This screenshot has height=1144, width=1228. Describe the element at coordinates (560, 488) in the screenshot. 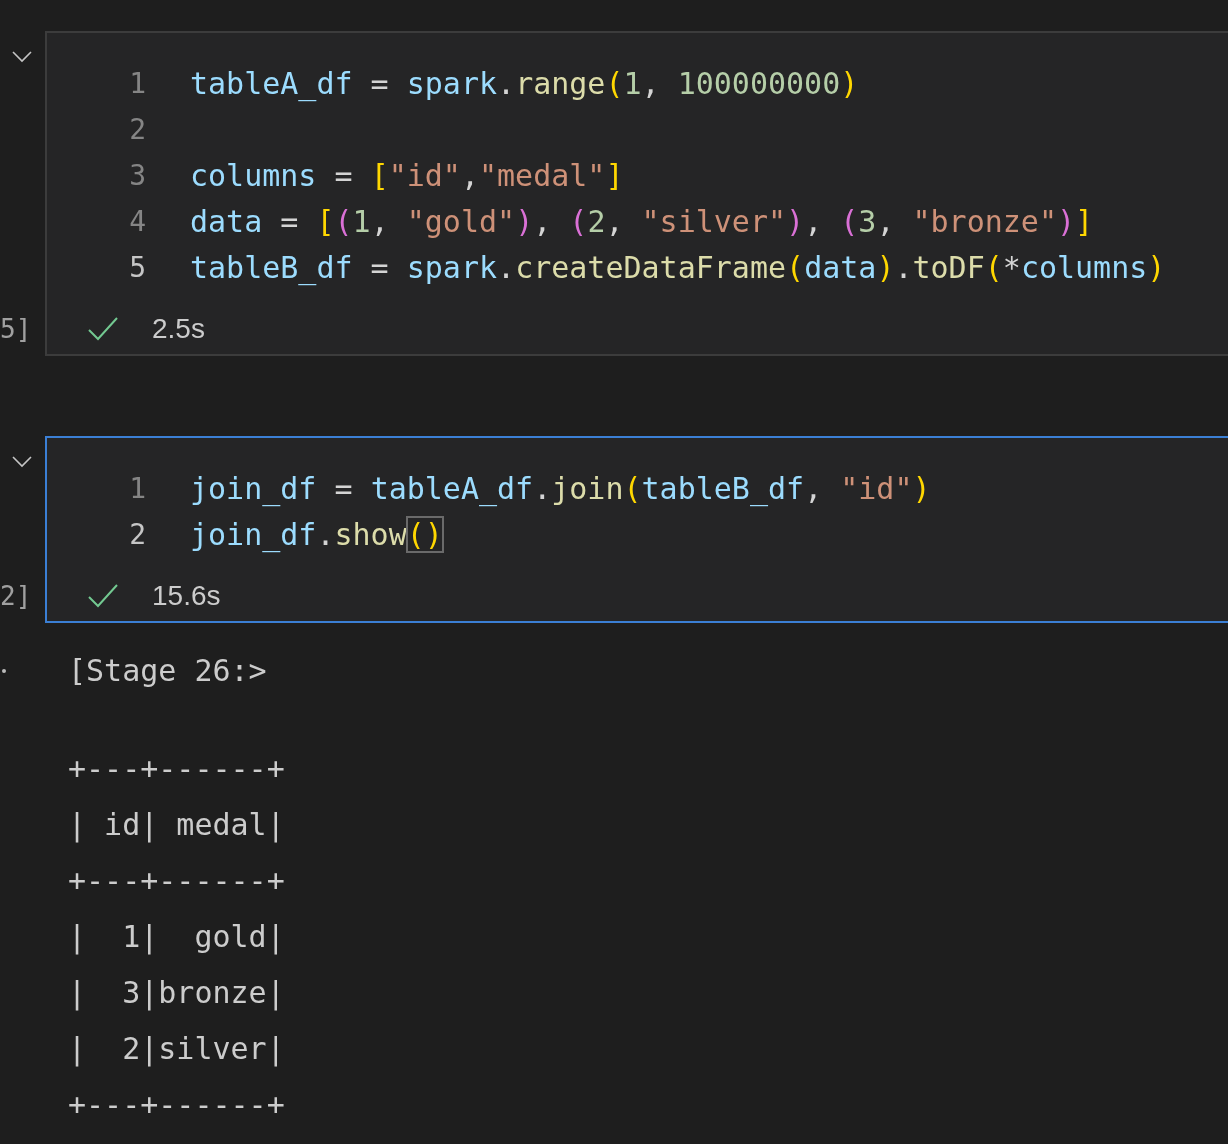

I see `code-line: join_df = tableA_df.join(tableB_df, "id")` at that location.